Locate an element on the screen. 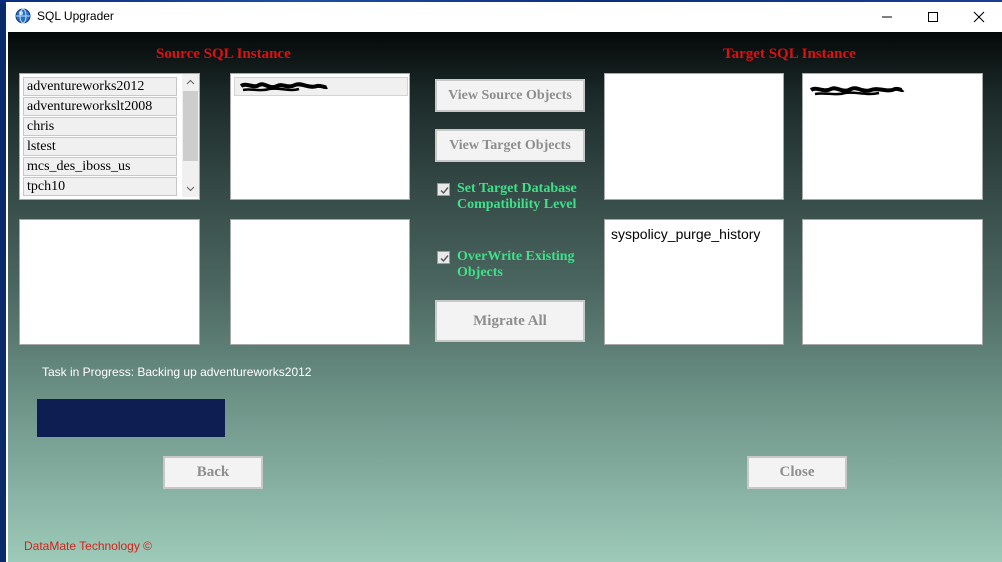 The height and width of the screenshot is (562, 1002). overwrite-checkbox is located at coordinates (443, 257).